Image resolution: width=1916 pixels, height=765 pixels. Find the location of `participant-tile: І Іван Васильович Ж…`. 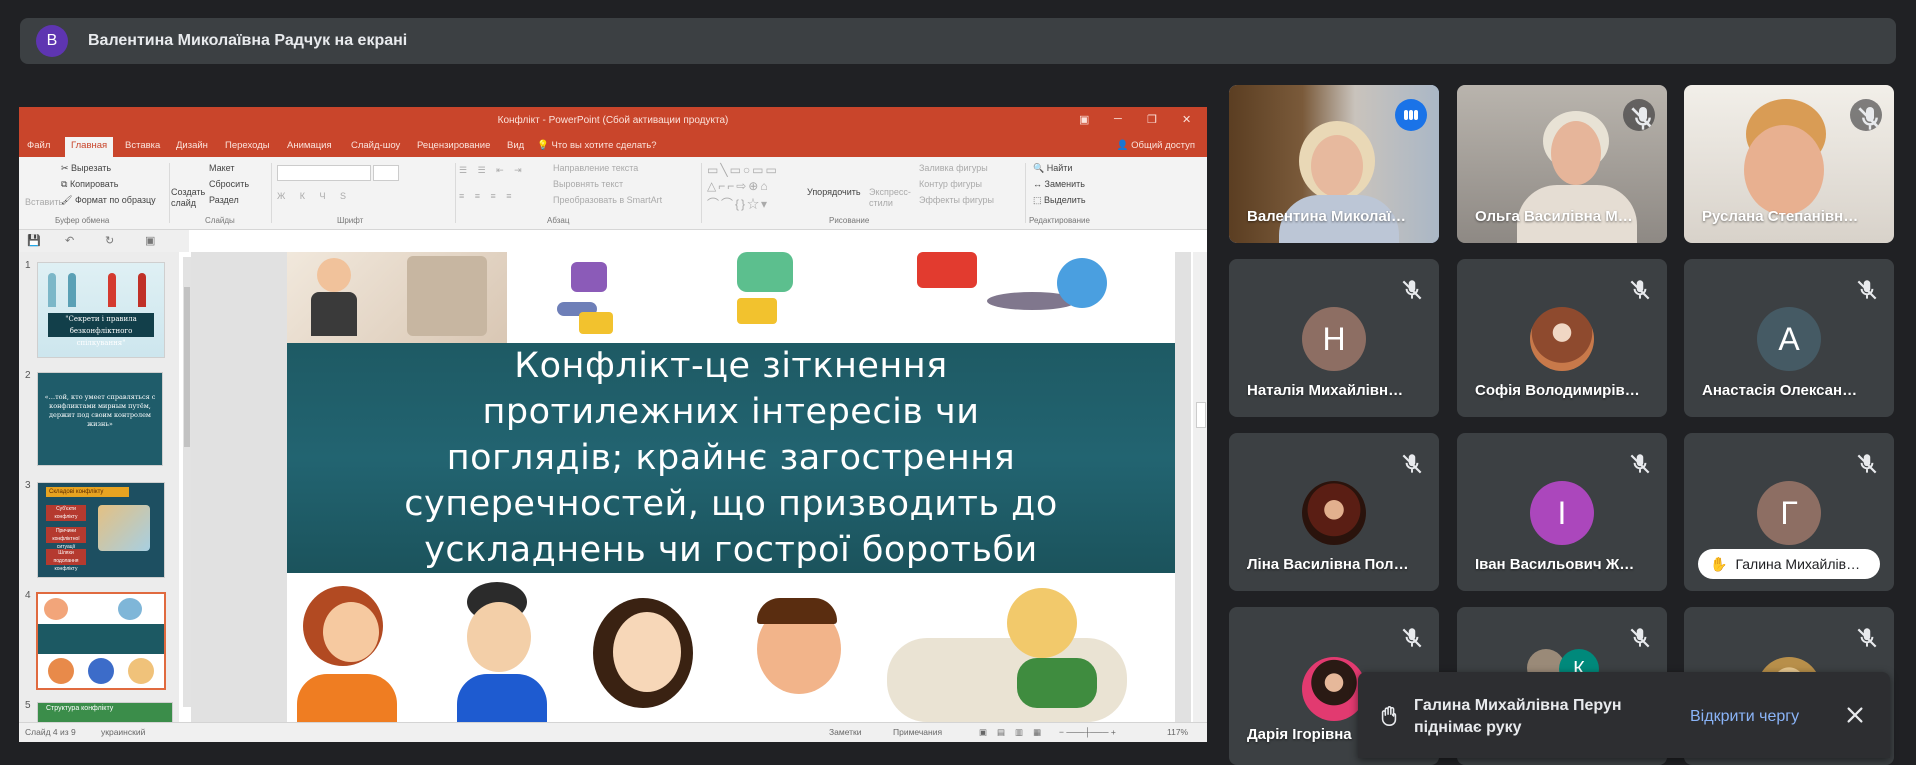

participant-tile: І Іван Васильович Ж… is located at coordinates (1562, 512).